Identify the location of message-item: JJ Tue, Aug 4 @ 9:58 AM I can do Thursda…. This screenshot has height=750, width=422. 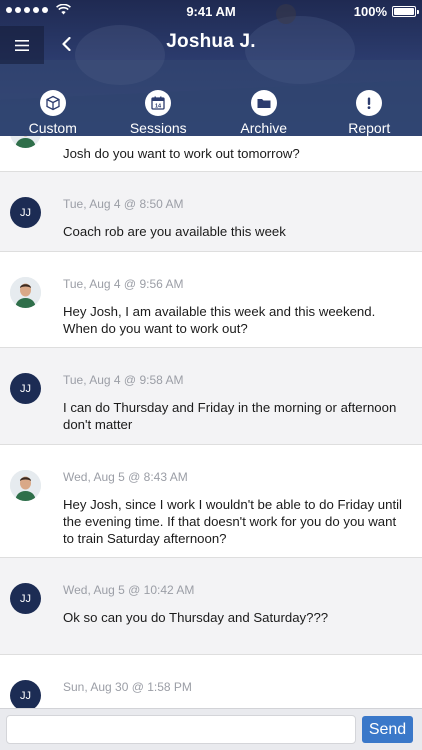
(211, 396).